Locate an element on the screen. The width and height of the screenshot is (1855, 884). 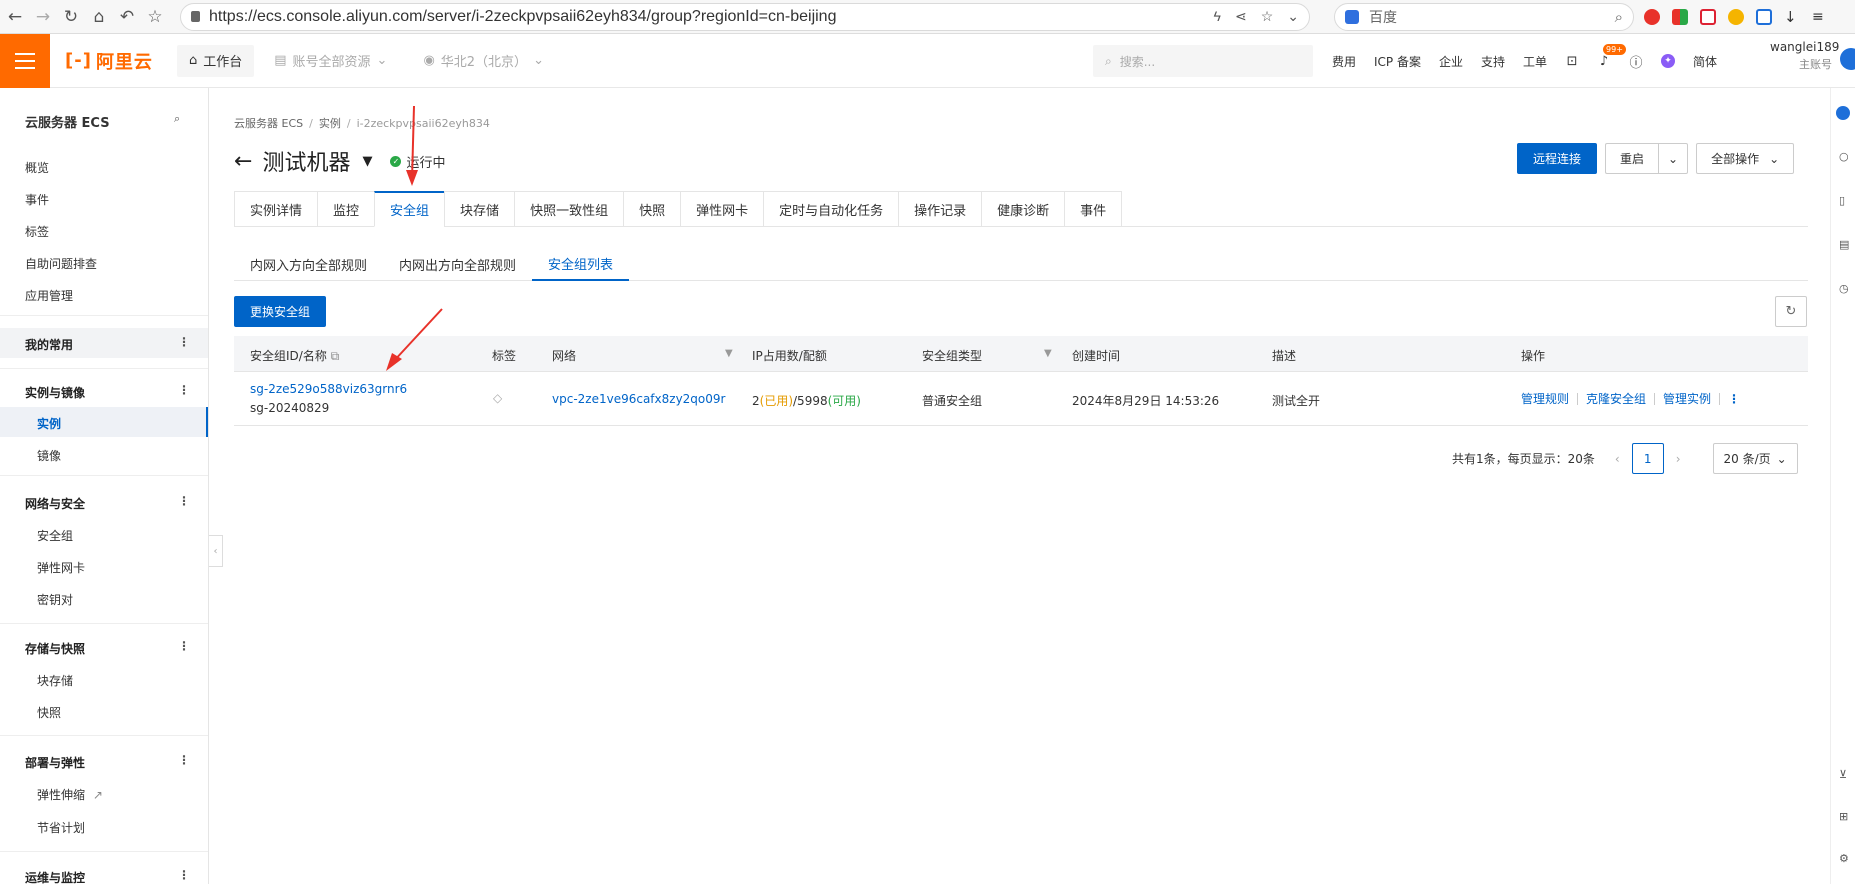
bell-icon: ♪ 99+ is located at coordinates (1611, 56).